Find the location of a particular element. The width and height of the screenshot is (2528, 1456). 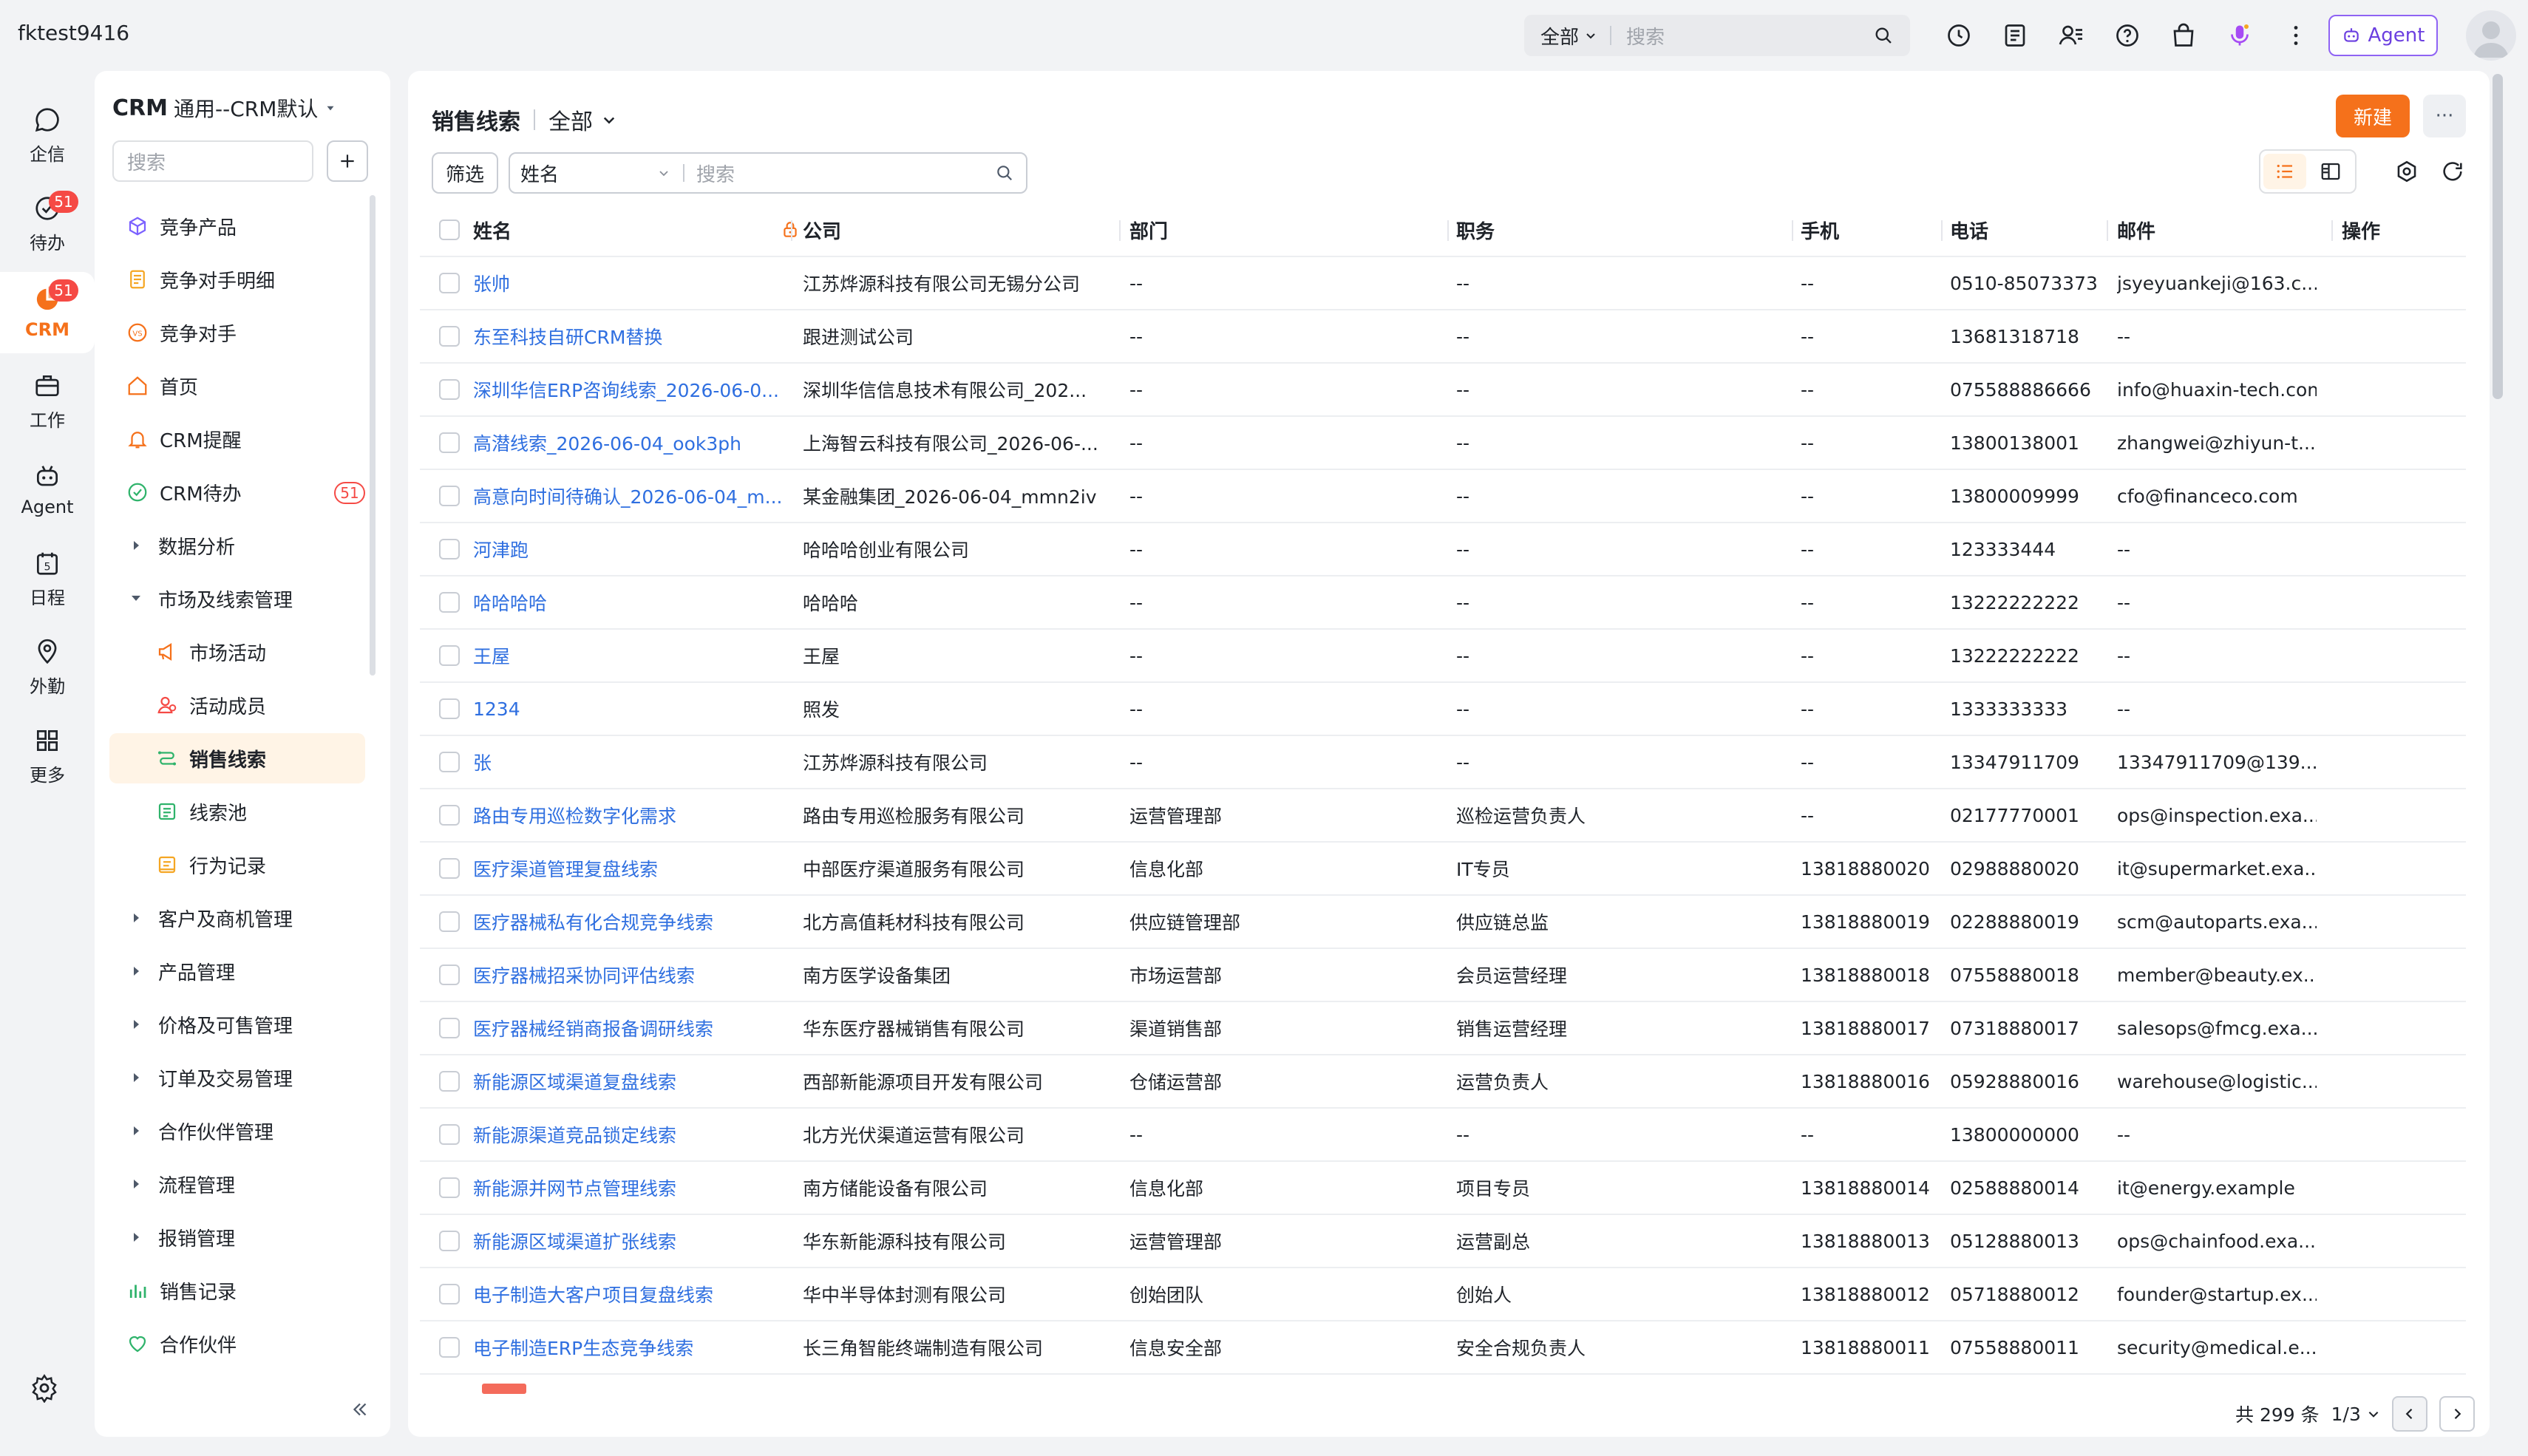

sidebar-item: 首页 is located at coordinates (237, 386).